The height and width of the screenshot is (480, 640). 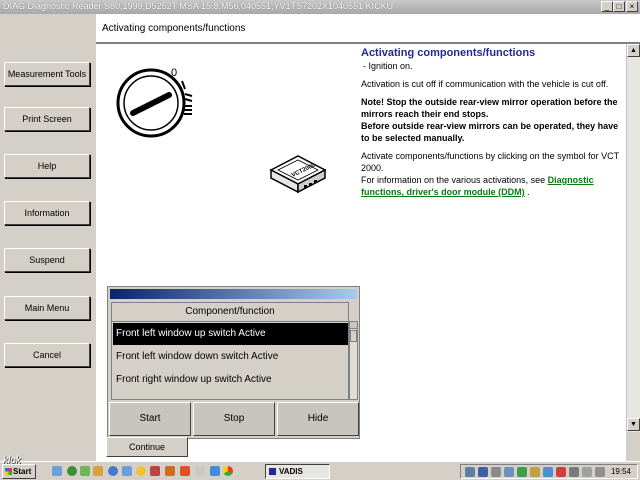 What do you see at coordinates (633, 424) in the screenshot?
I see `scroll-down-icon: ▼` at bounding box center [633, 424].